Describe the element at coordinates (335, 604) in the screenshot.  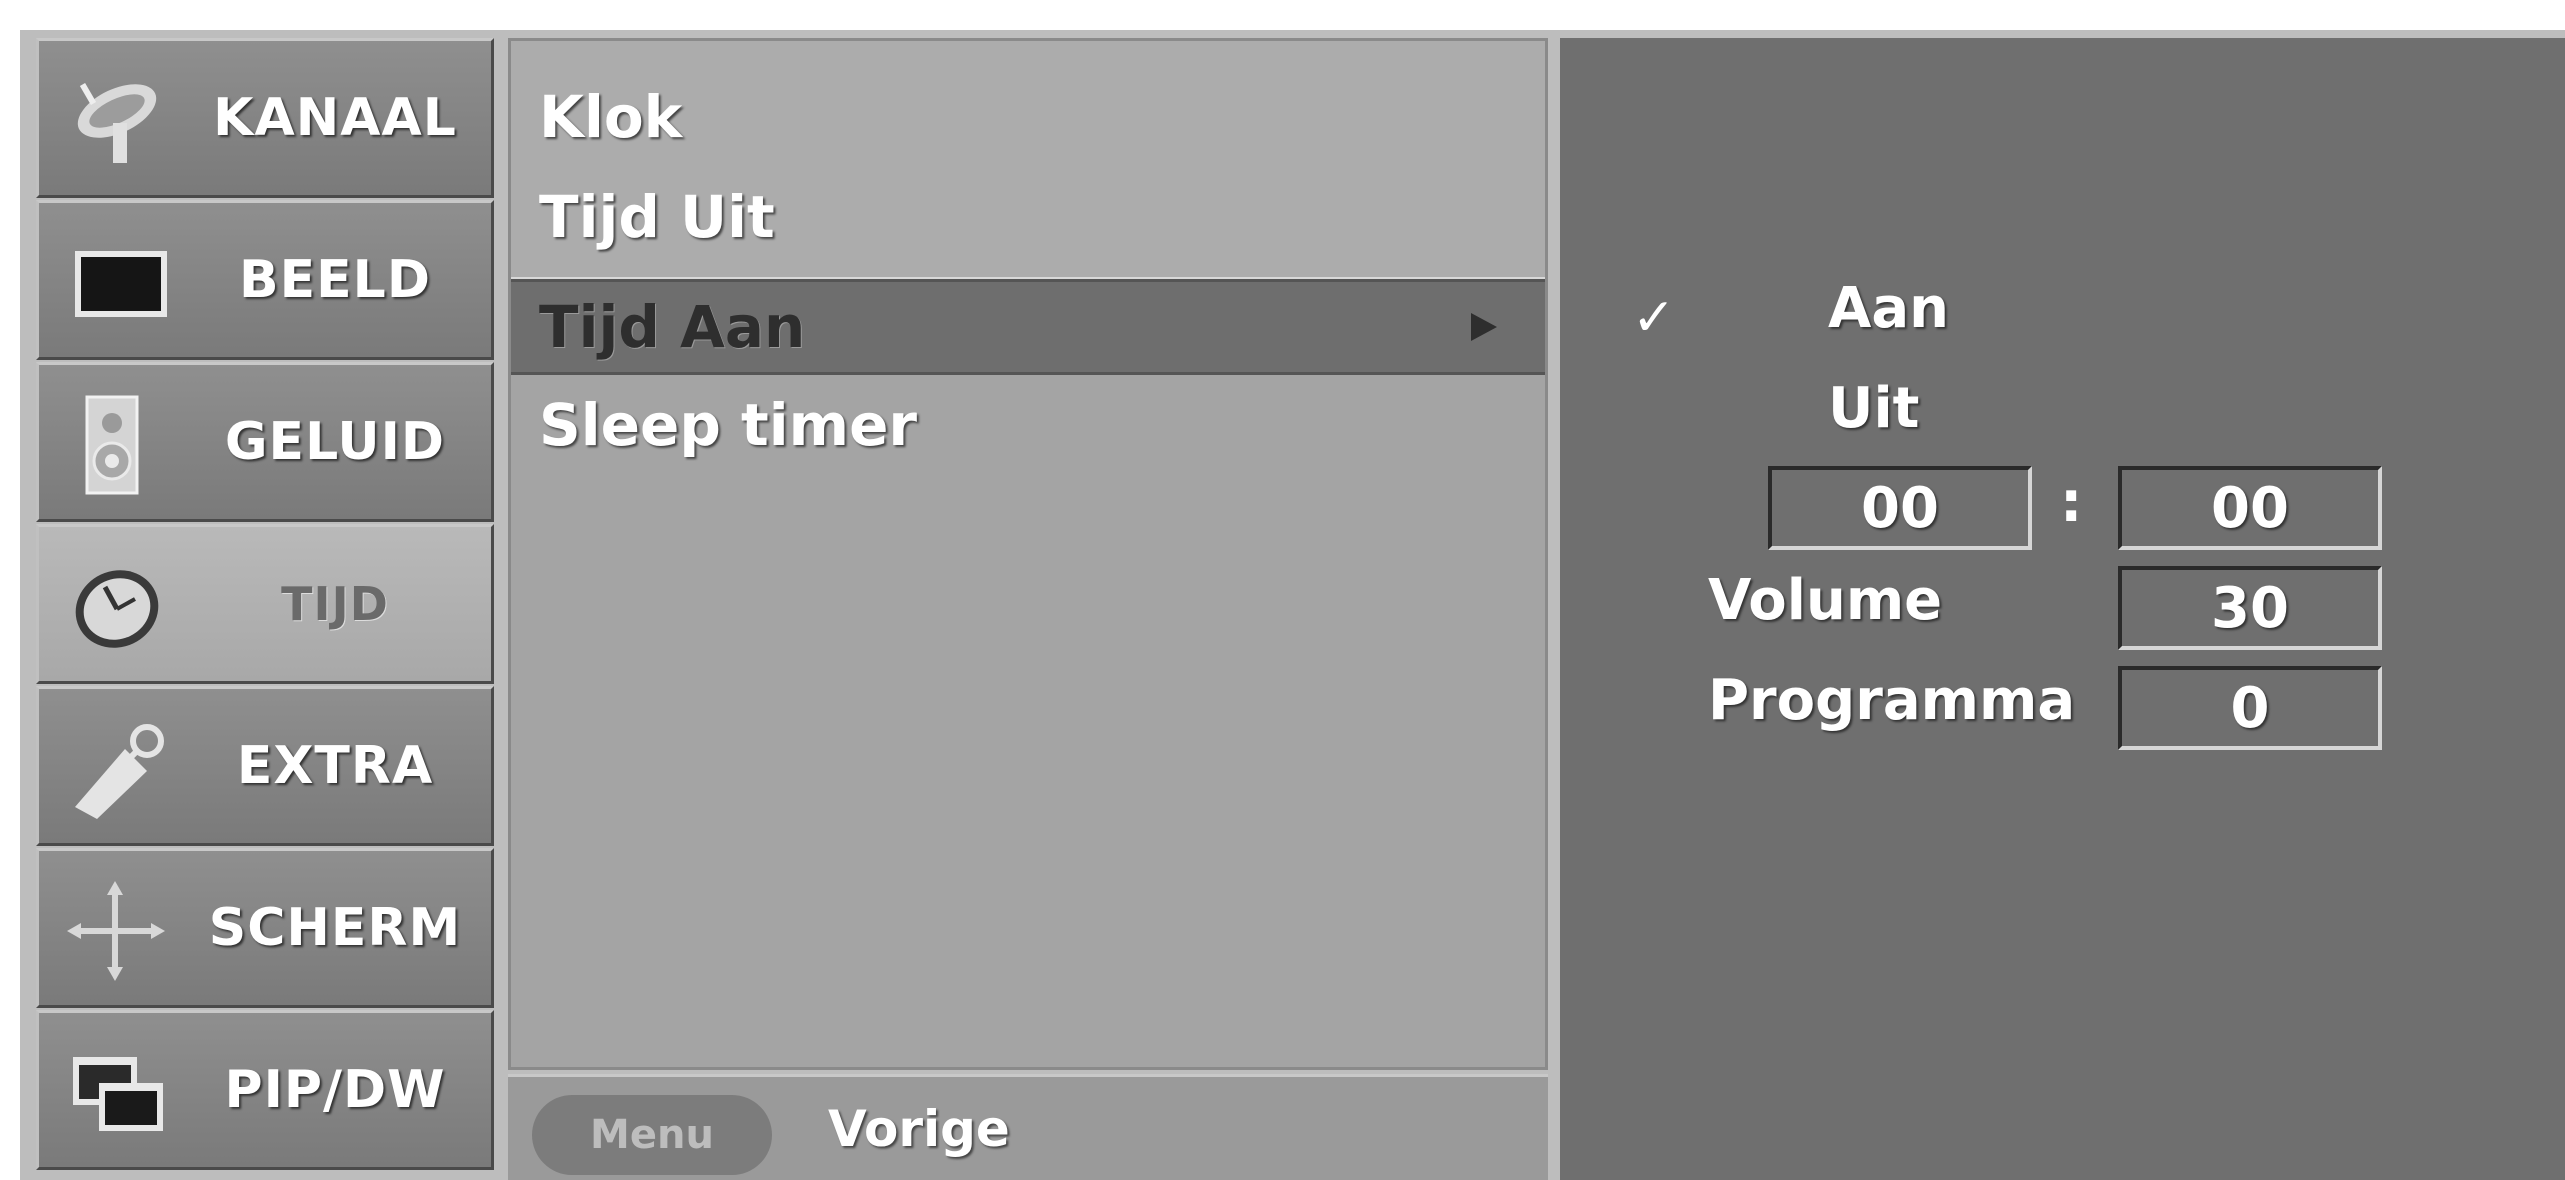
I see `sidebar-item-label: TIJD` at that location.